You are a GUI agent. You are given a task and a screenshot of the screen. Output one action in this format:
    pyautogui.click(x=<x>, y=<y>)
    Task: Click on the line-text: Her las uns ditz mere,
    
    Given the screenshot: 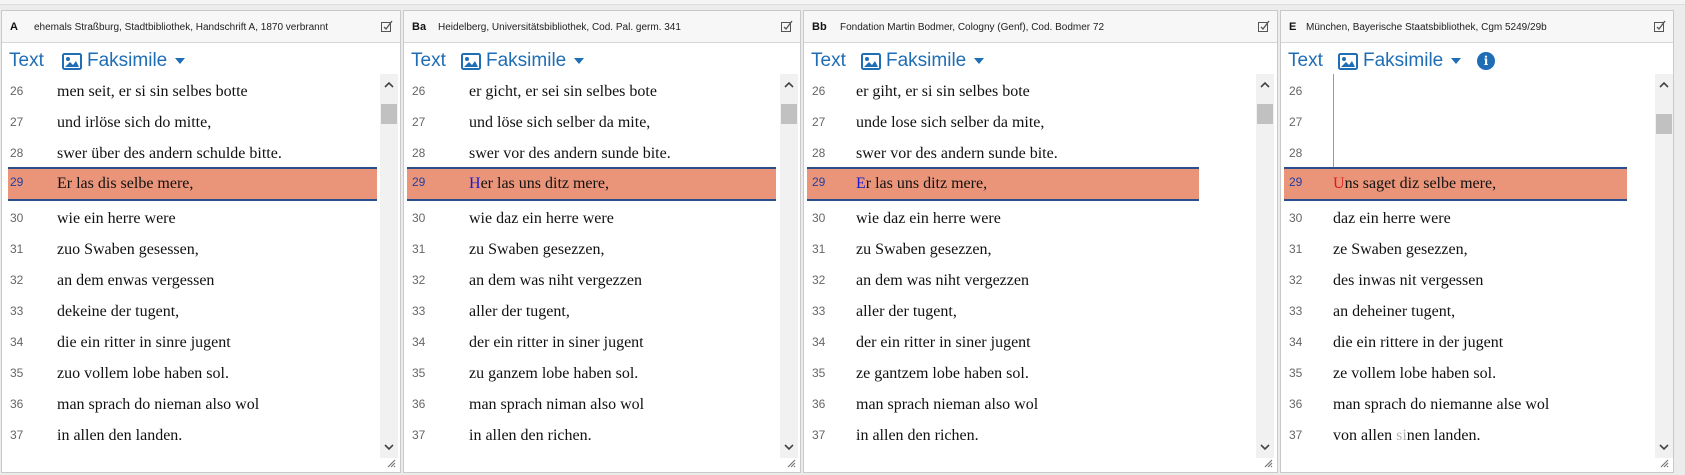 What is the action you would take?
    pyautogui.click(x=539, y=183)
    